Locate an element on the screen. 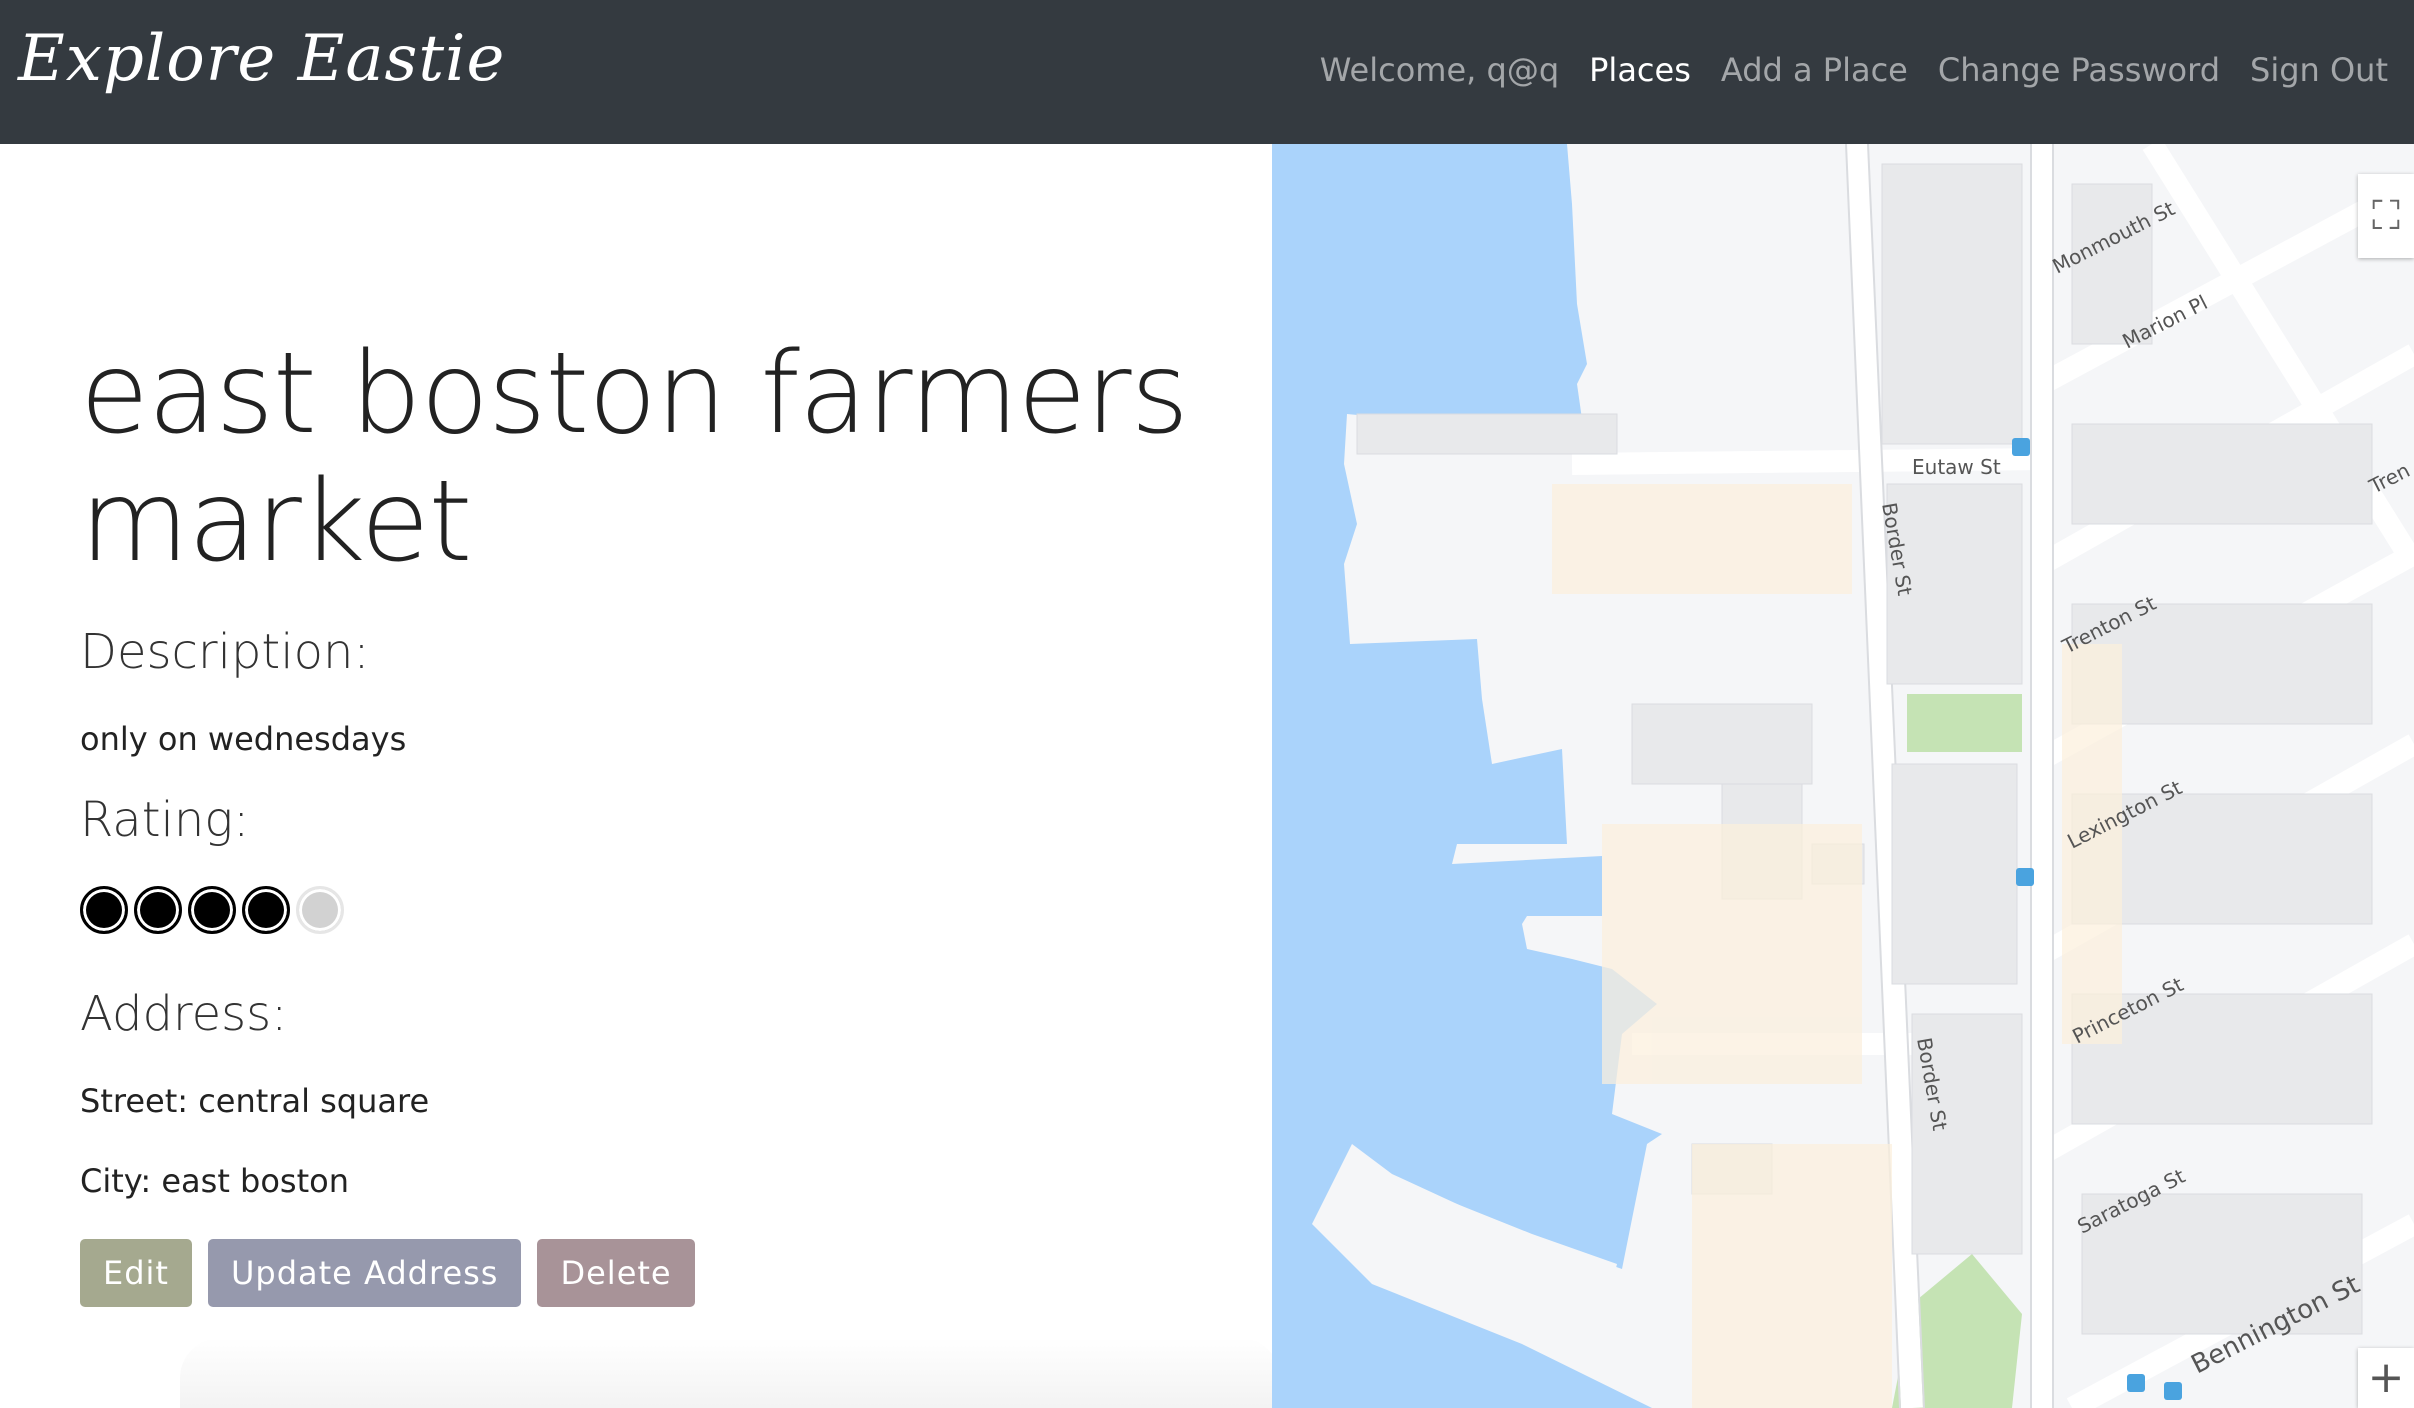 This screenshot has width=2414, height=1408. city-text: City: east boston is located at coordinates (214, 1181).